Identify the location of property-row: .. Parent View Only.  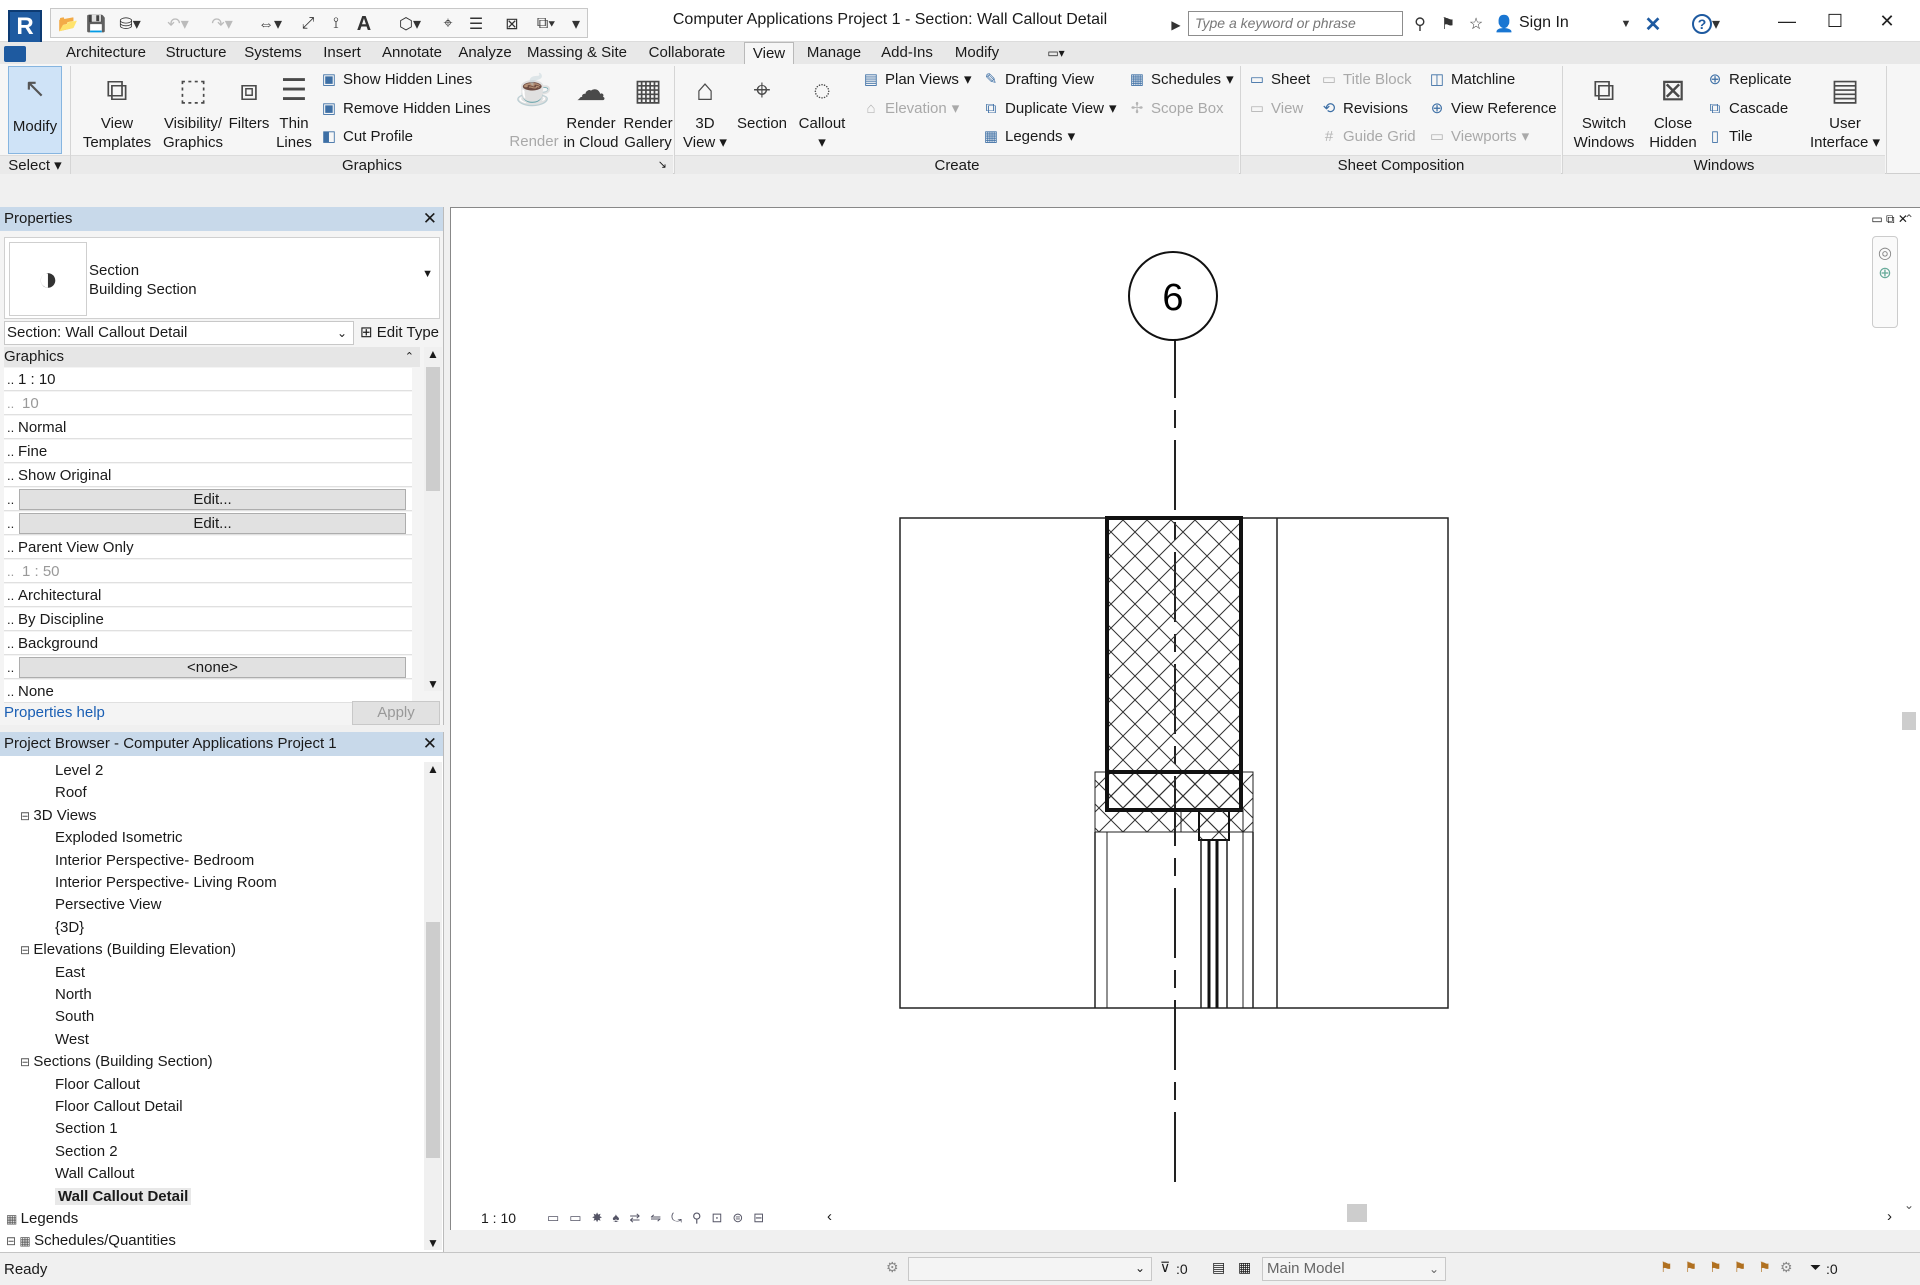
(208, 547).